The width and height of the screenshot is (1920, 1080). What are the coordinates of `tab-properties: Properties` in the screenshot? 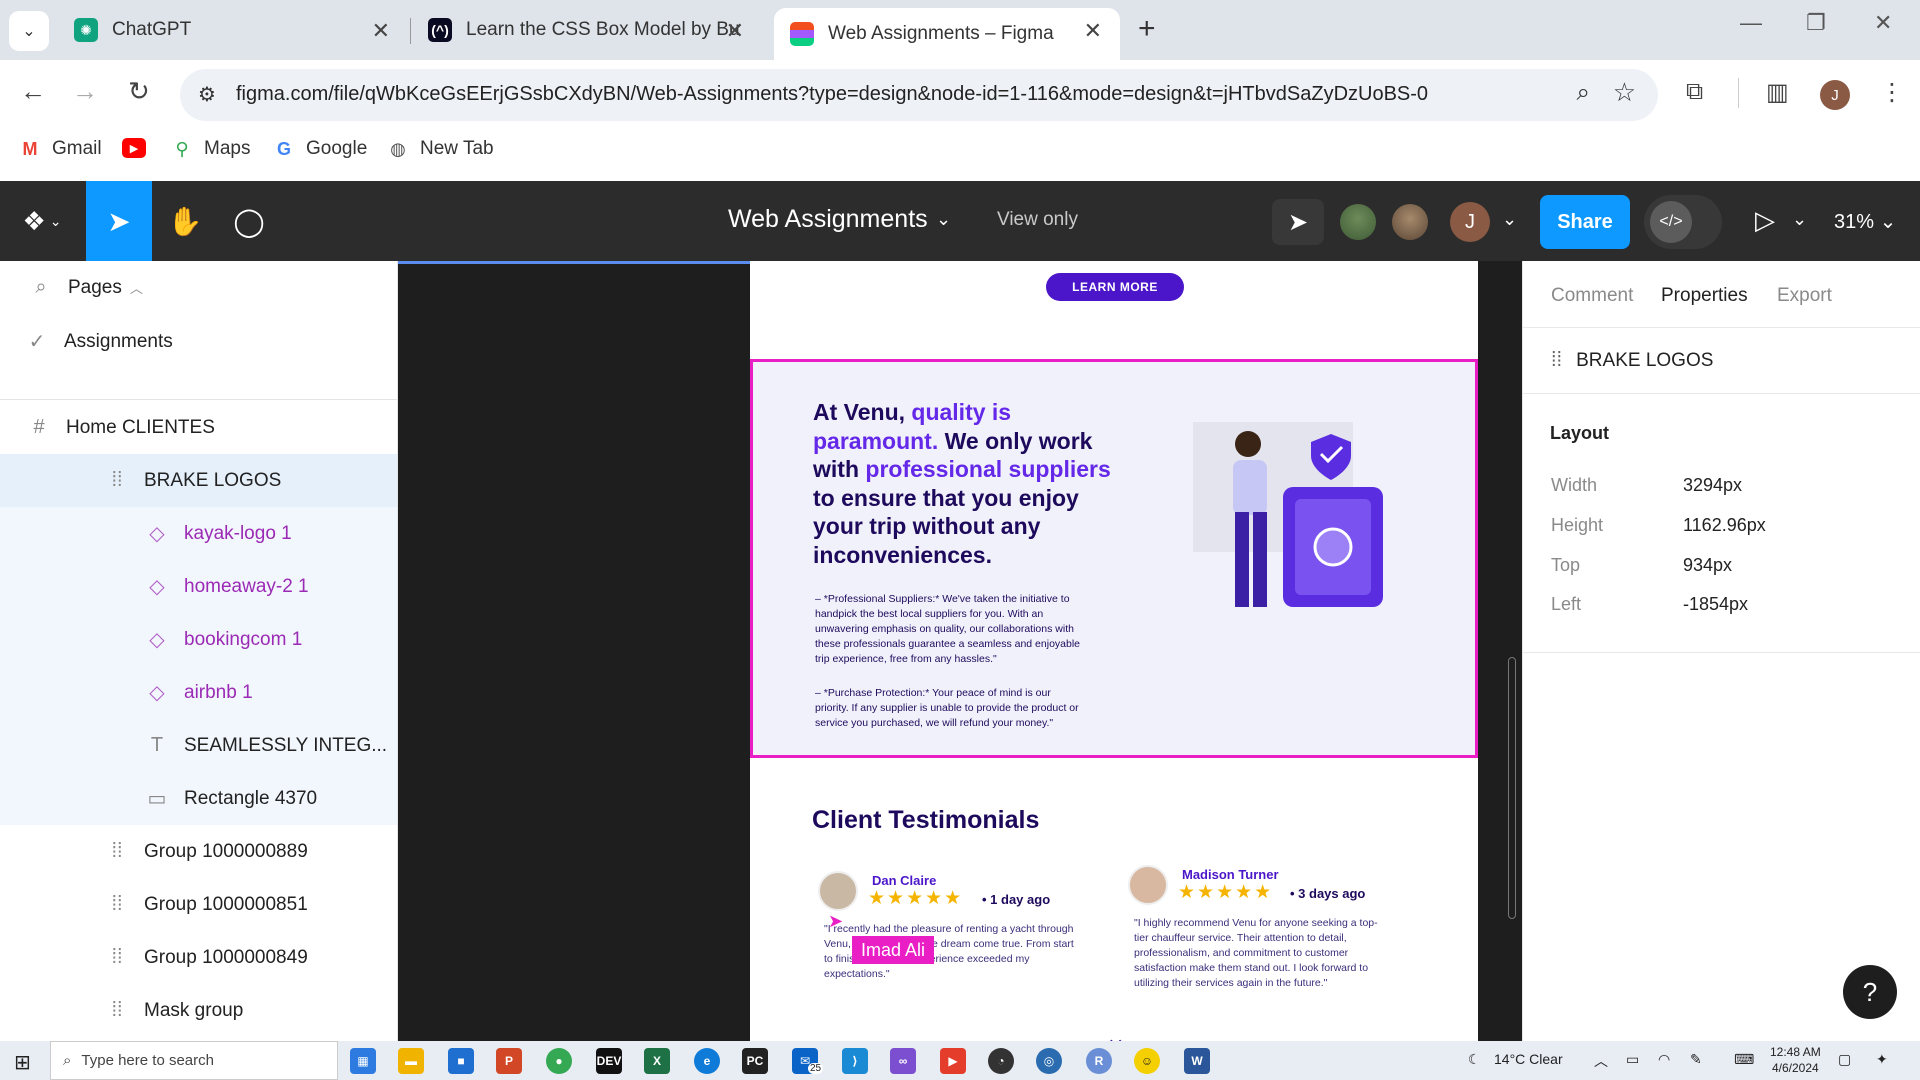 It's located at (1704, 296).